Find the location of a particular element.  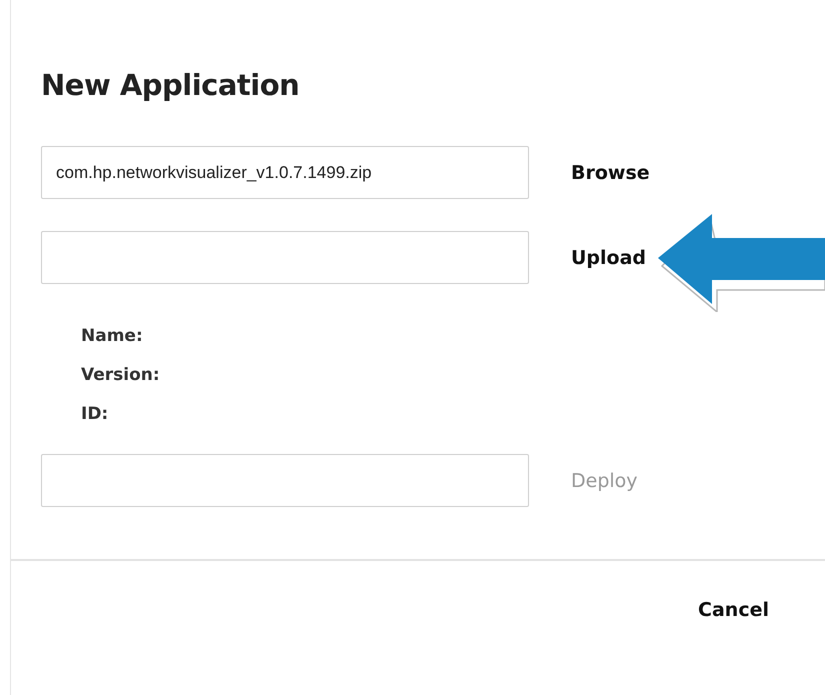

upload-button: Upload is located at coordinates (608, 257).